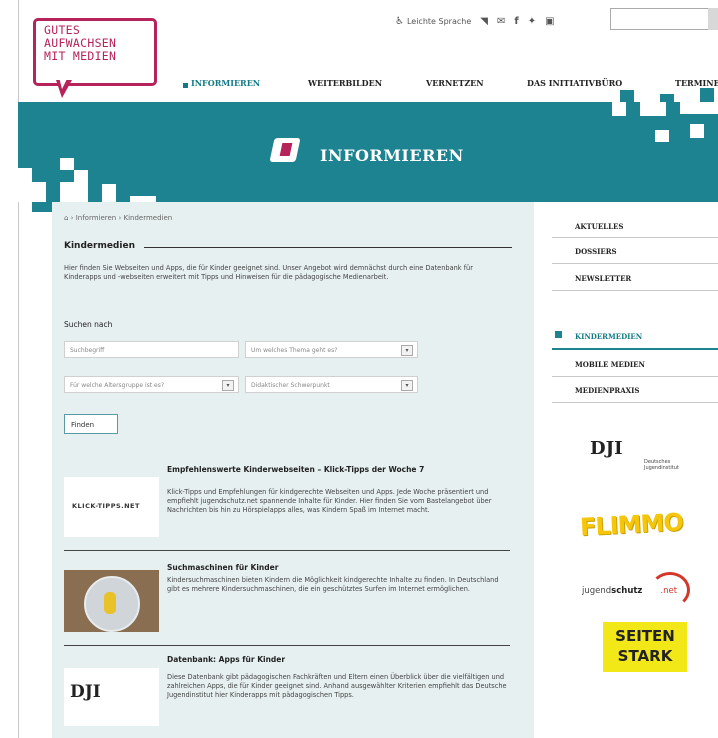  I want to click on site-logo: GUTES AUFWACHSEN MIT MEDIEN, so click(95, 52).